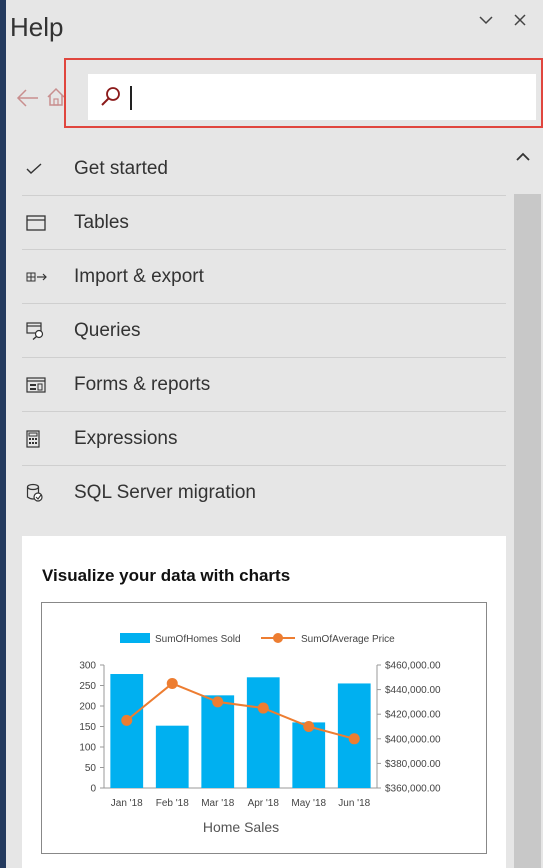 The image size is (543, 868). Describe the element at coordinates (87, 748) in the screenshot. I see `y-left-tick-label: 100` at that location.